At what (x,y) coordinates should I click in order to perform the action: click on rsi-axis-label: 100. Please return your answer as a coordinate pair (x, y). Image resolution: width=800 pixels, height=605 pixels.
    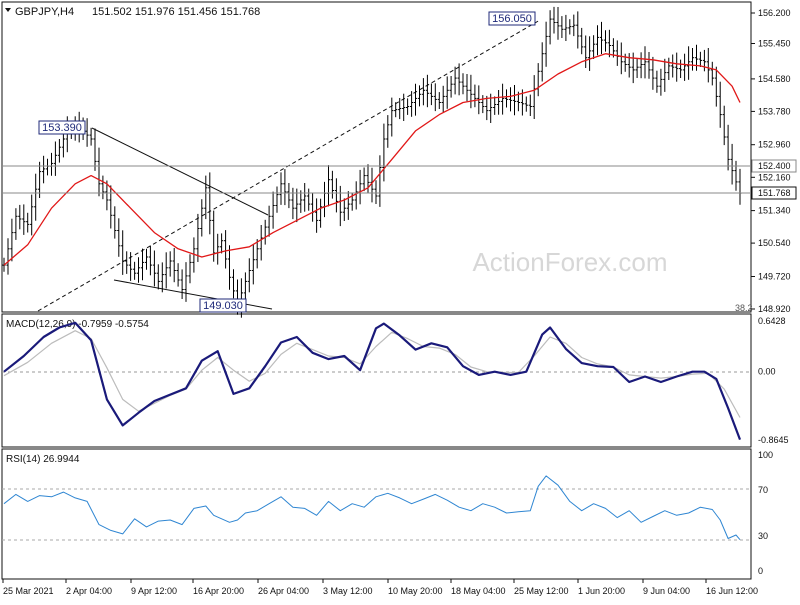
    Looking at the image, I should click on (765, 455).